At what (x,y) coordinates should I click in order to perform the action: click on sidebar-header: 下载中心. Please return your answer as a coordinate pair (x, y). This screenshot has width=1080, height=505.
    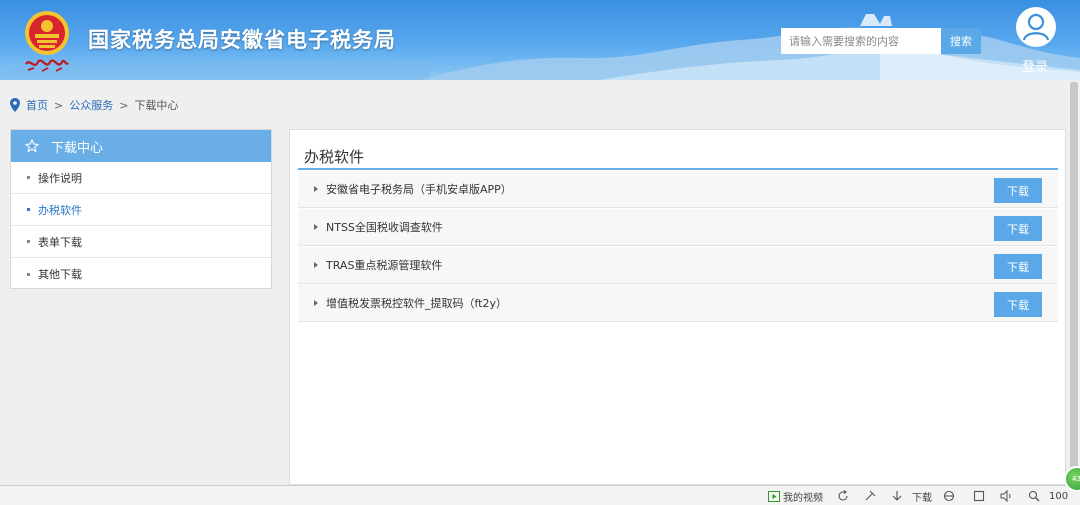
    Looking at the image, I should click on (141, 146).